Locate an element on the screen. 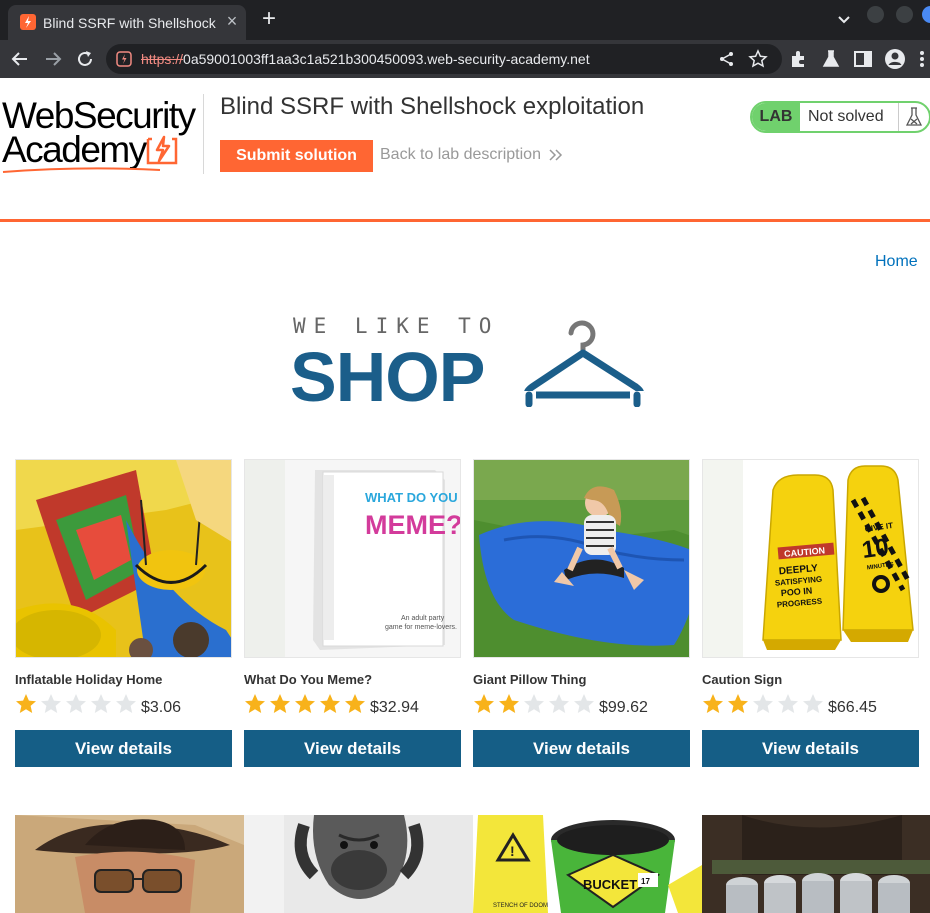 This screenshot has height=913, width=930. bookmark-star-icon is located at coordinates (758, 59).